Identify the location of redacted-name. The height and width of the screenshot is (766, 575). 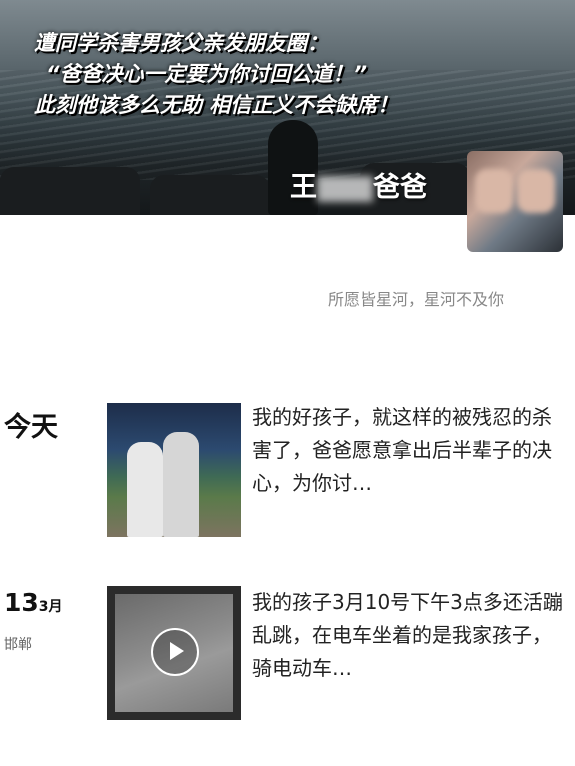
(345, 188).